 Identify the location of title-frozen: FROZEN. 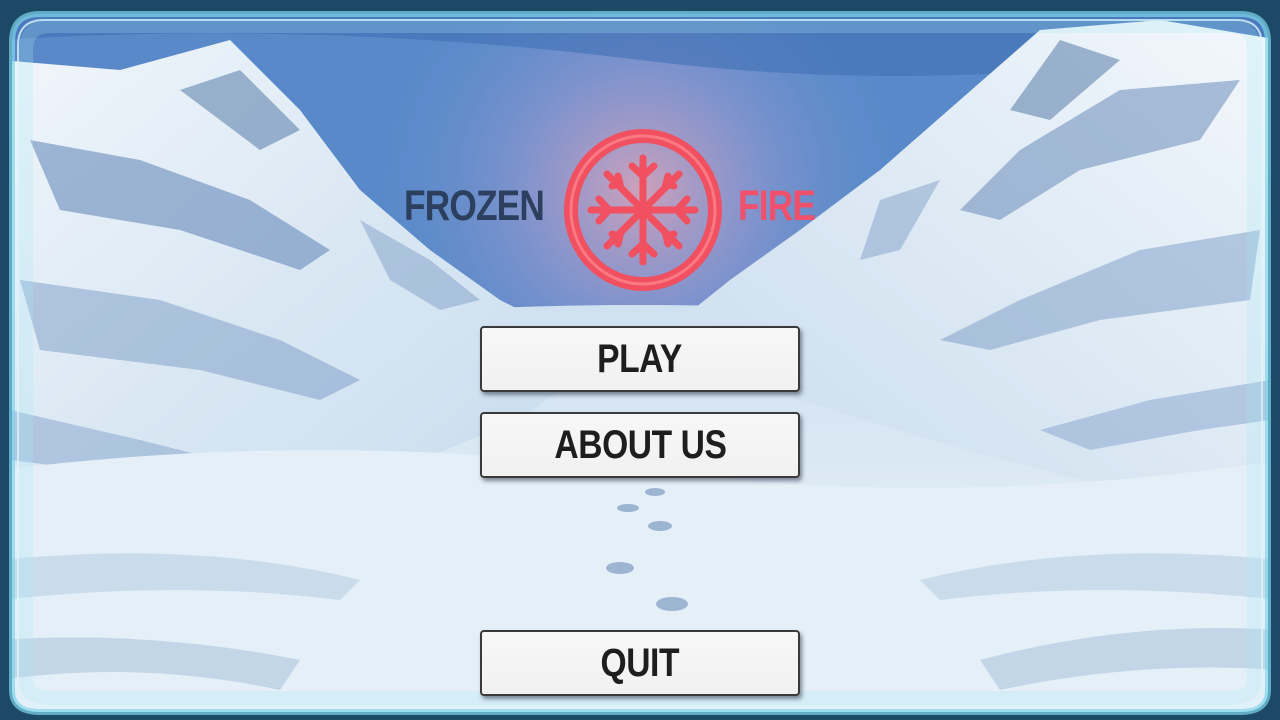
(474, 206).